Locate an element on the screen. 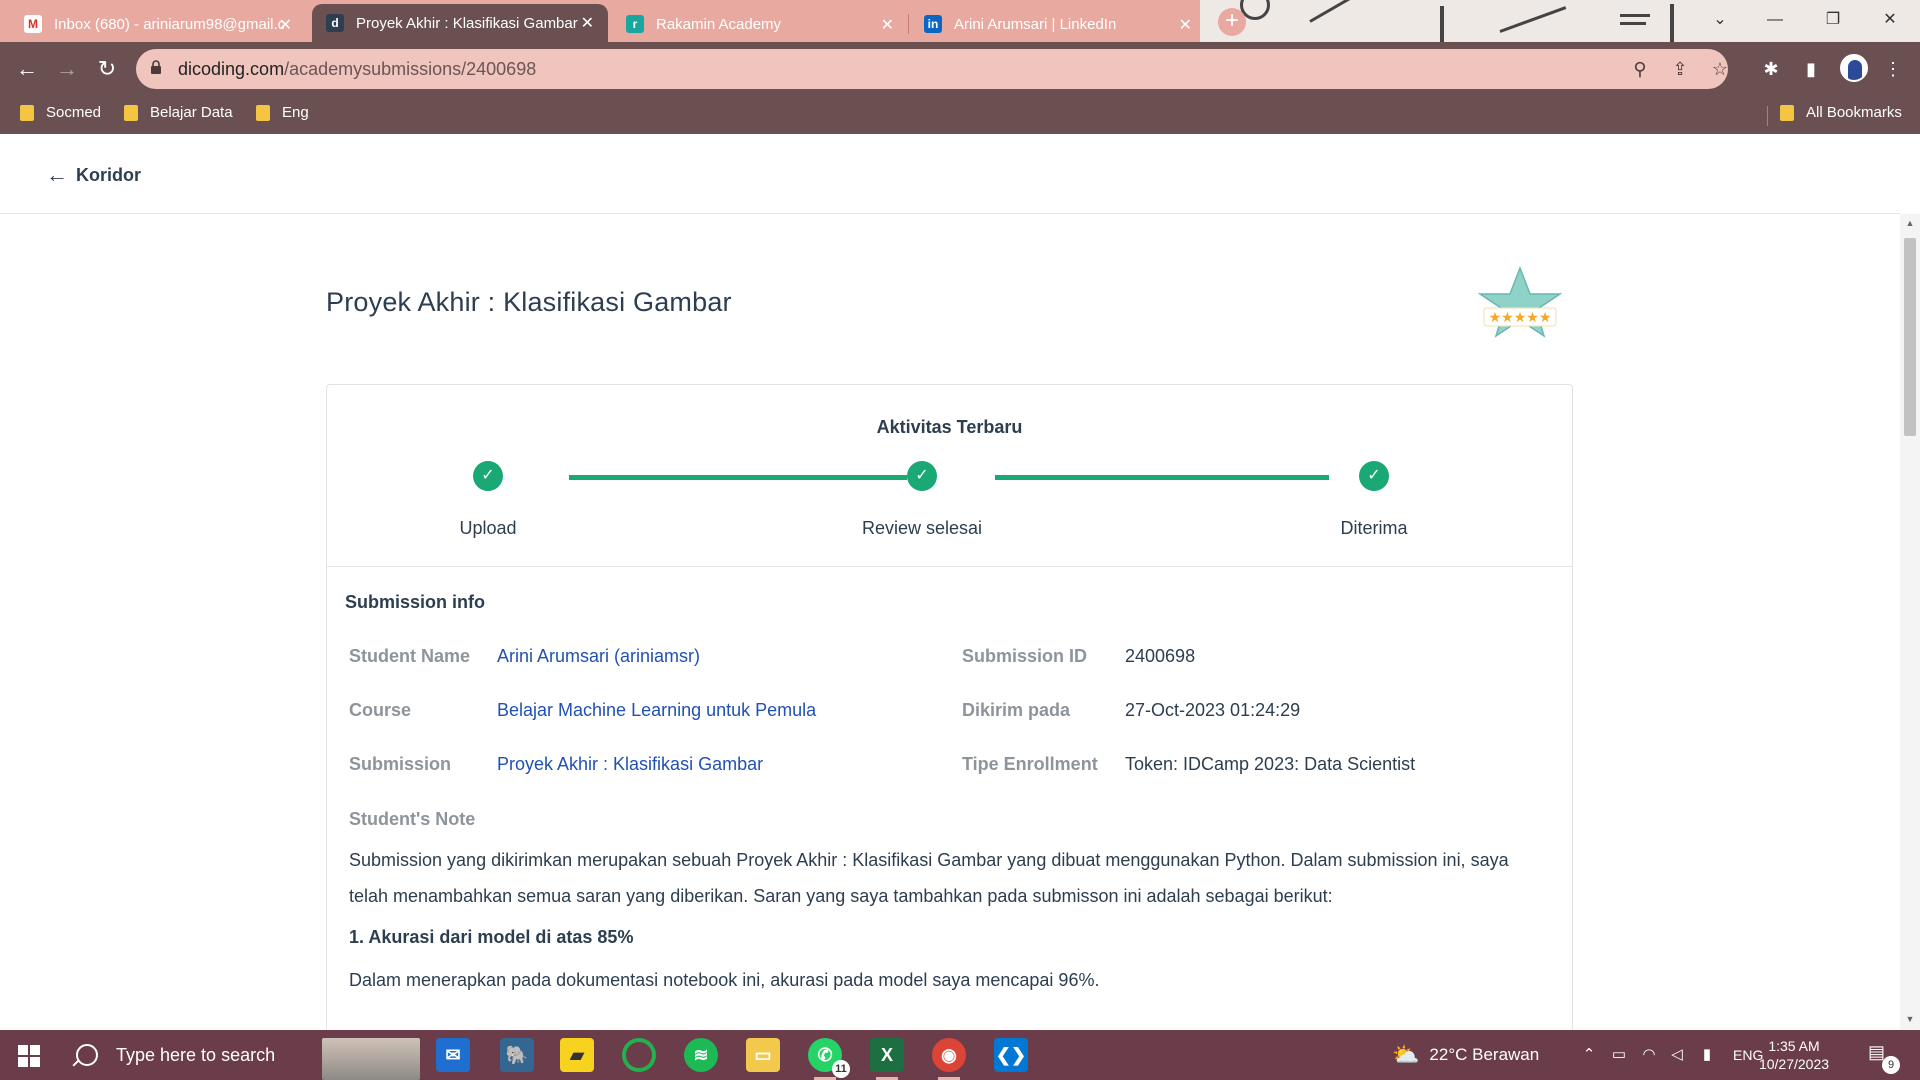  weather-widget: ⛅ 22°C Berawan is located at coordinates (1465, 1055).